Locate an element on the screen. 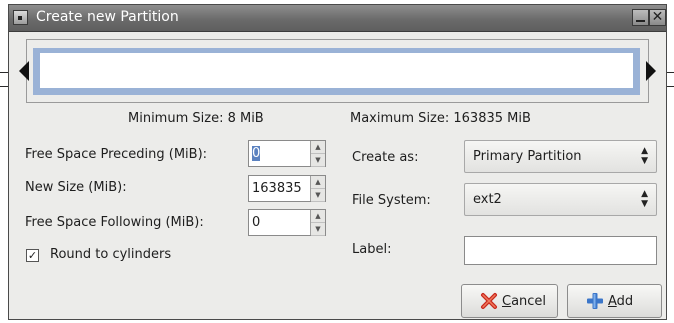  partition-bar-inner is located at coordinates (336, 70).